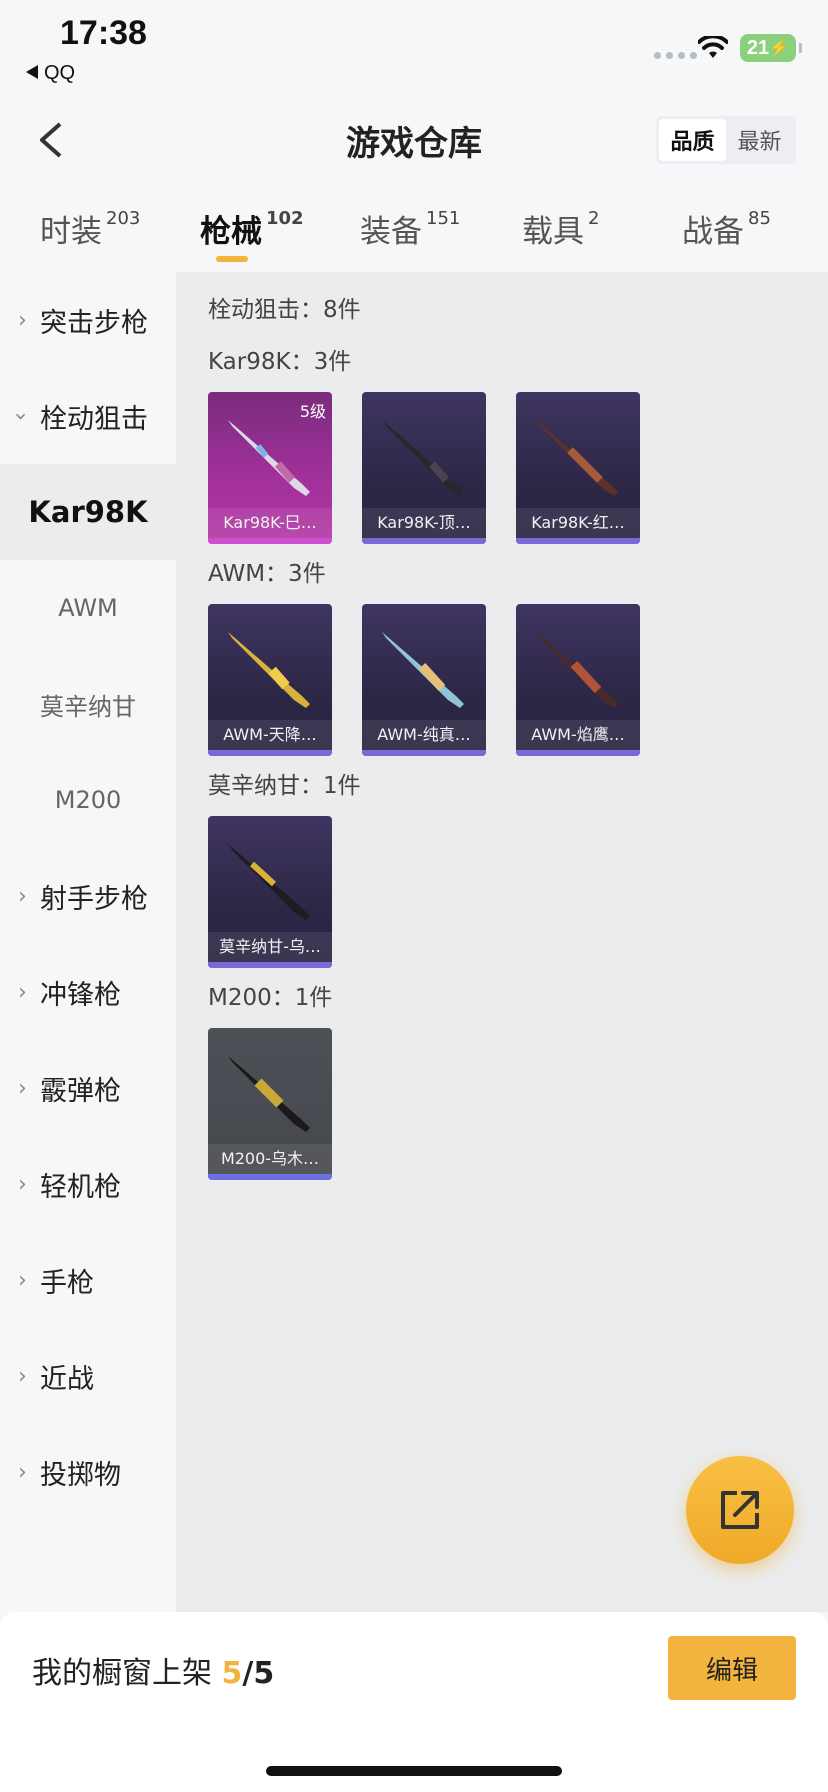 This screenshot has width=828, height=1792. I want to click on sidebar-item-bolt-sniper: › 栓动狙击, so click(88, 416).